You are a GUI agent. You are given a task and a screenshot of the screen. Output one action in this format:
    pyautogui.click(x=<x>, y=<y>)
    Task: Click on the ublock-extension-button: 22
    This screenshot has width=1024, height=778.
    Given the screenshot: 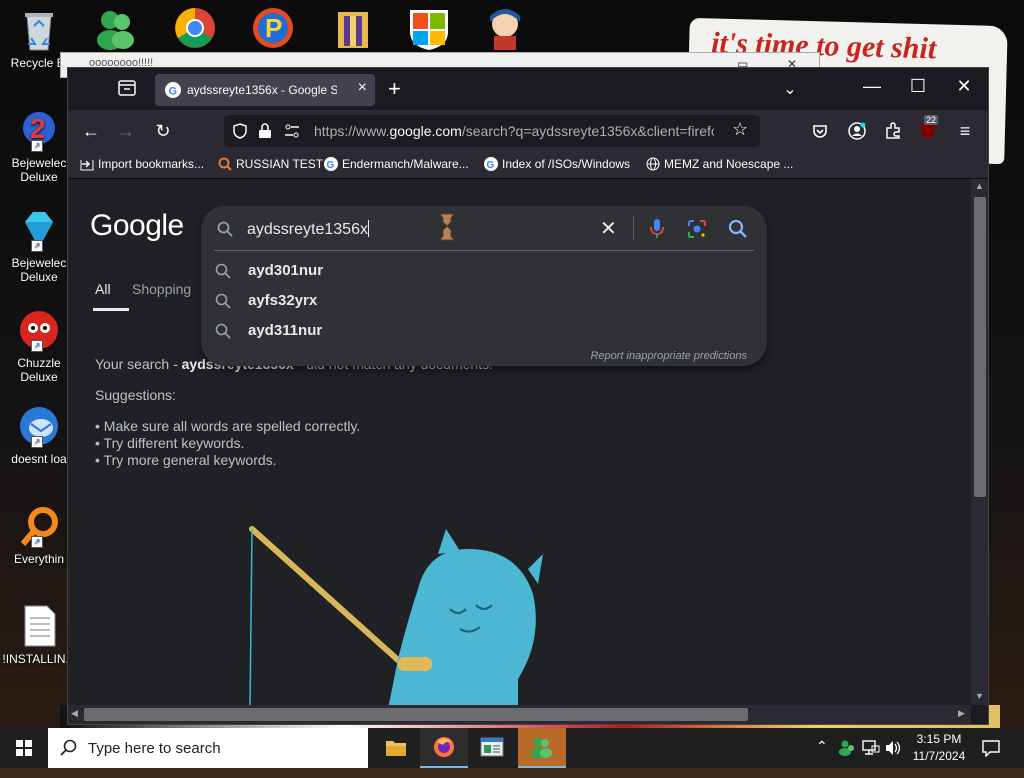 What is the action you would take?
    pyautogui.click(x=929, y=128)
    